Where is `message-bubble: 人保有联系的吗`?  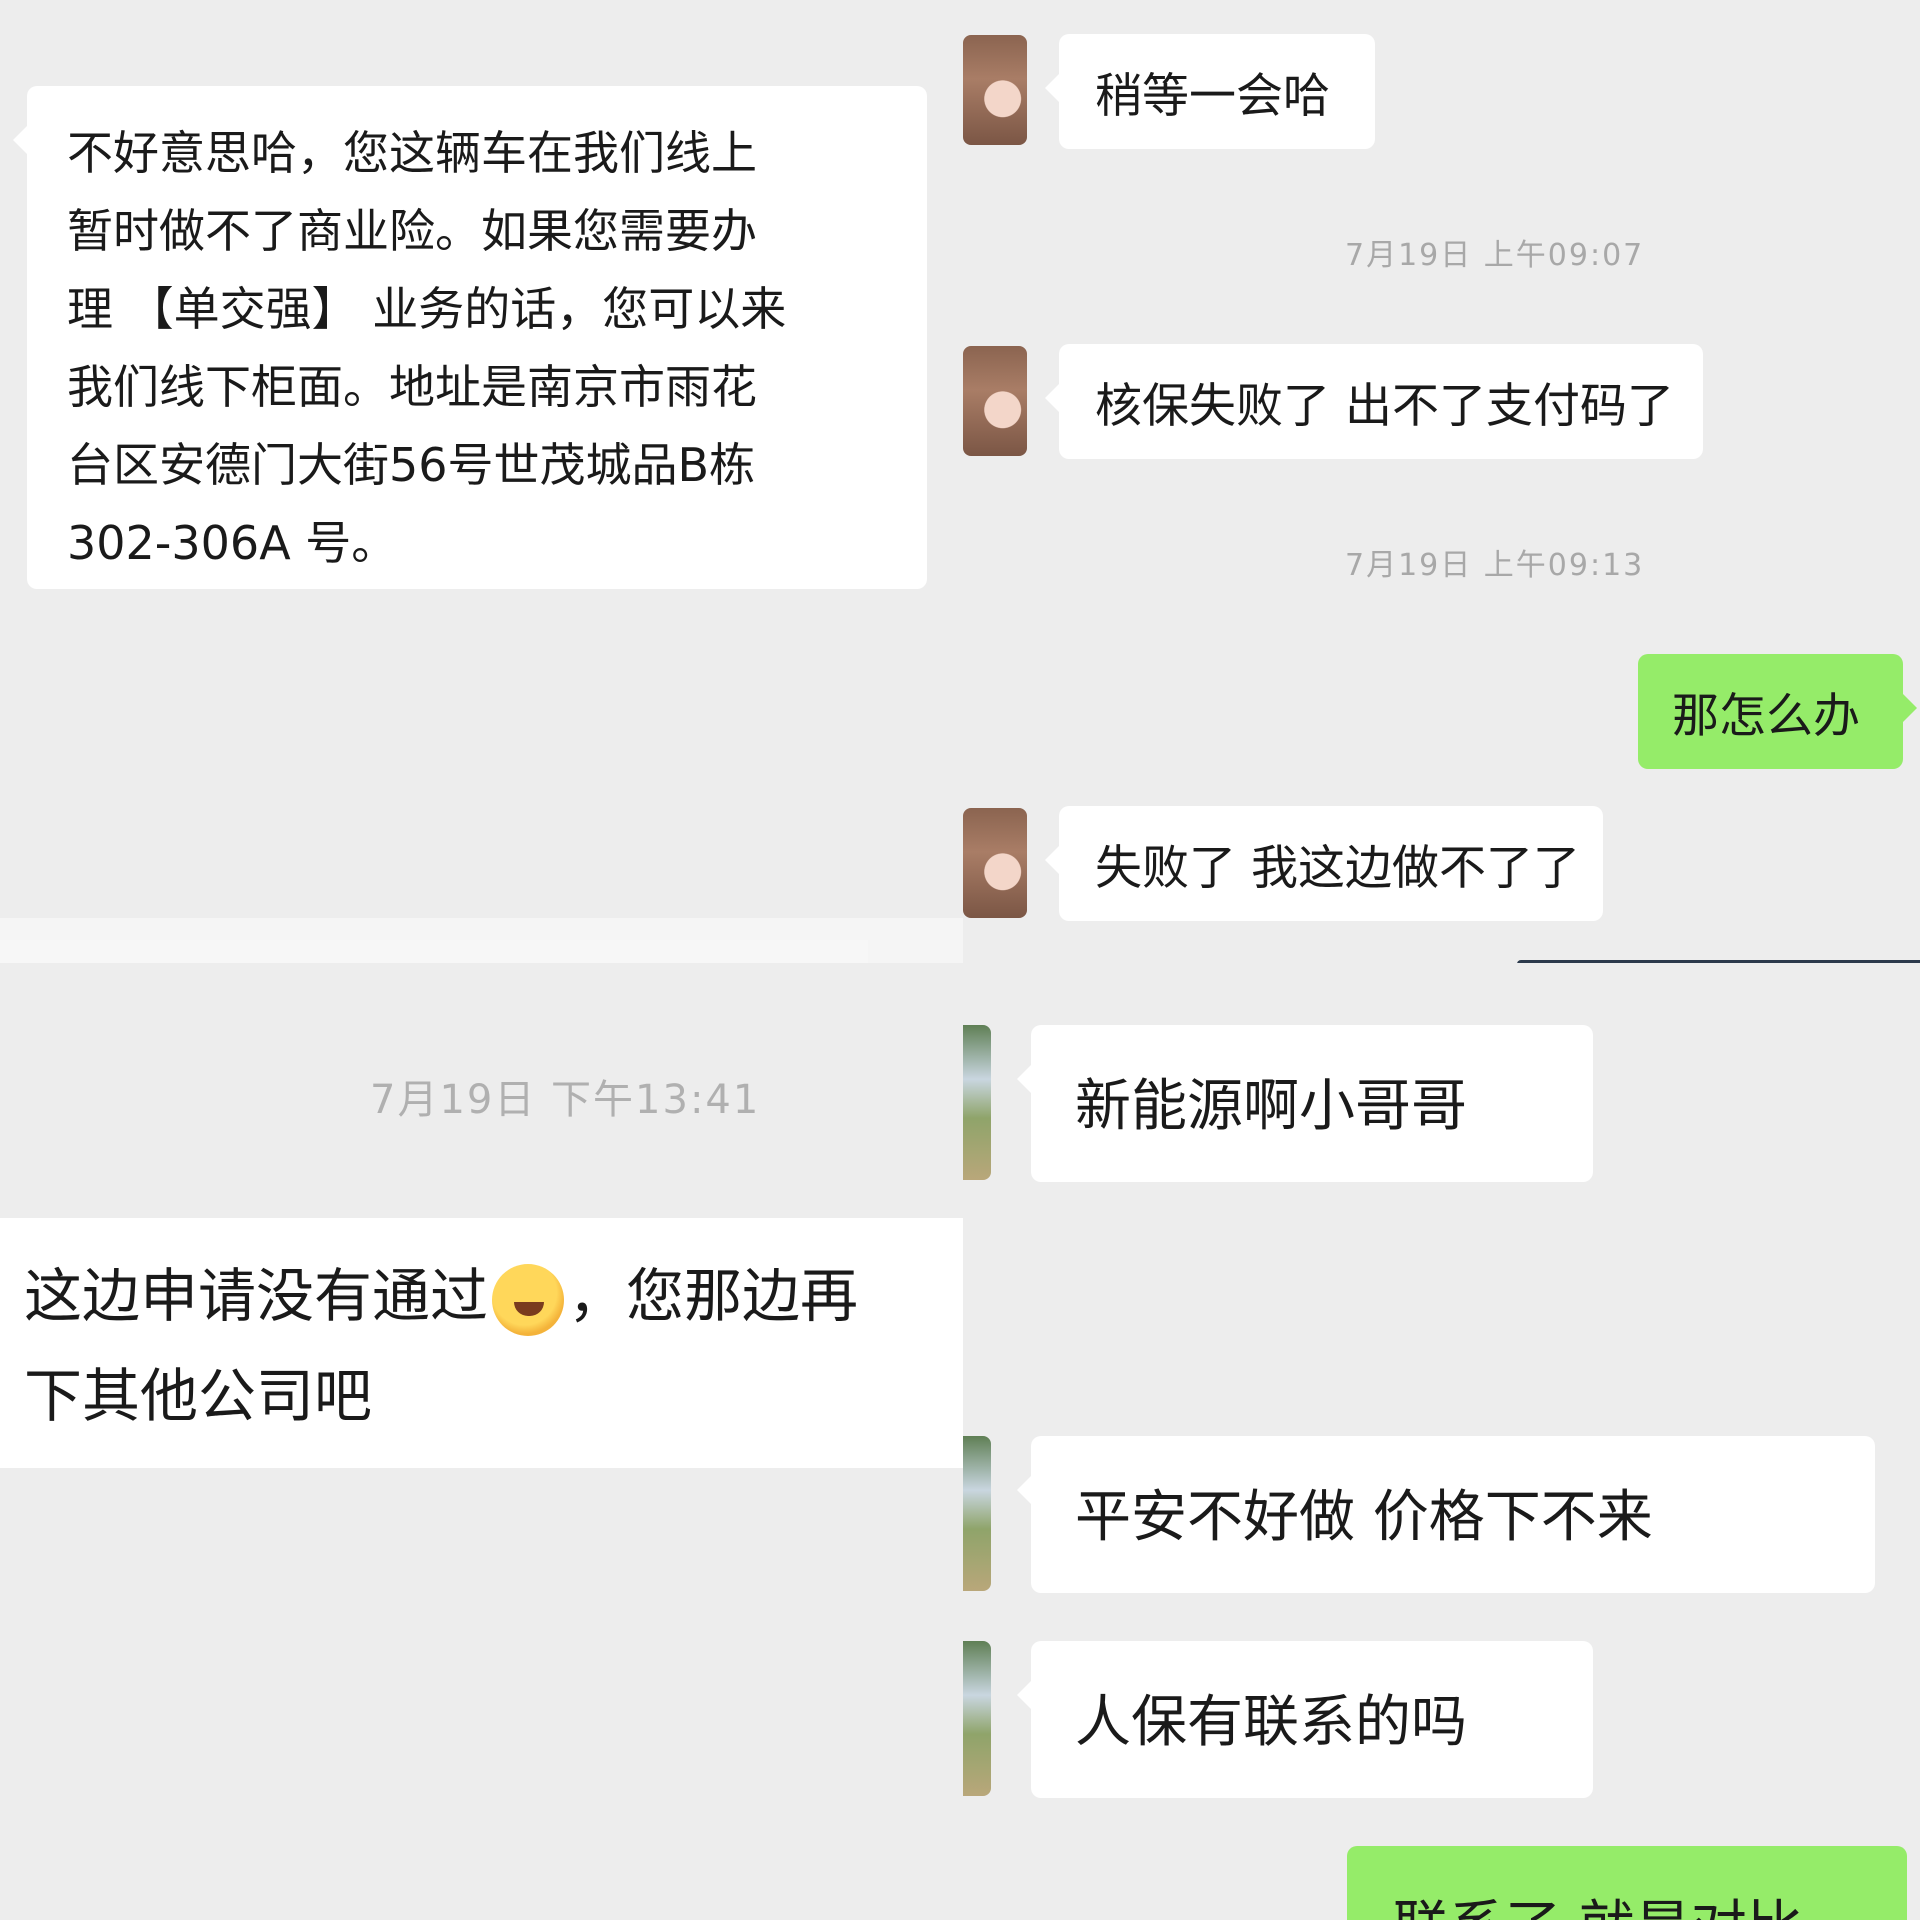
message-bubble: 人保有联系的吗 is located at coordinates (1305, 1719).